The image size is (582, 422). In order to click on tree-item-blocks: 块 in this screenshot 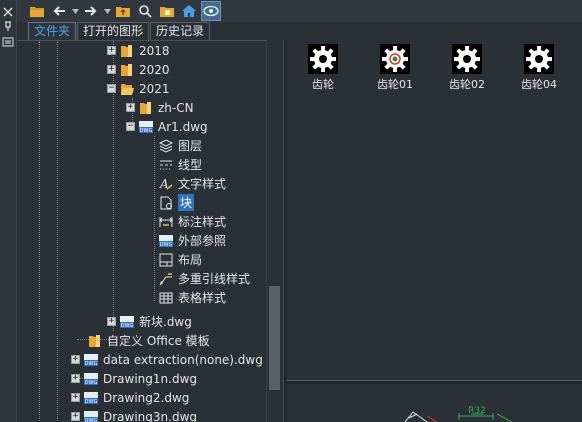, I will do `click(176, 202)`.